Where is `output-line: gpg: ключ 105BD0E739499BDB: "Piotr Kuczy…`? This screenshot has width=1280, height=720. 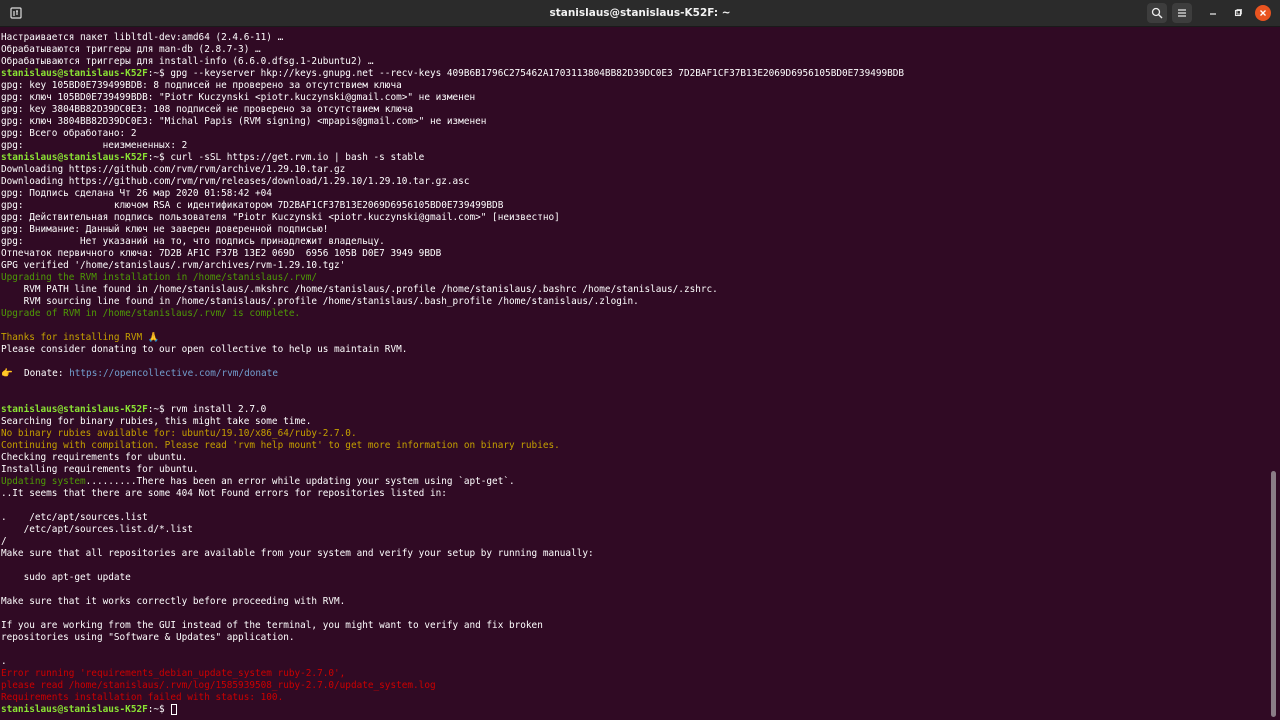 output-line: gpg: ключ 105BD0E739499BDB: "Piotr Kuczy… is located at coordinates (238, 97).